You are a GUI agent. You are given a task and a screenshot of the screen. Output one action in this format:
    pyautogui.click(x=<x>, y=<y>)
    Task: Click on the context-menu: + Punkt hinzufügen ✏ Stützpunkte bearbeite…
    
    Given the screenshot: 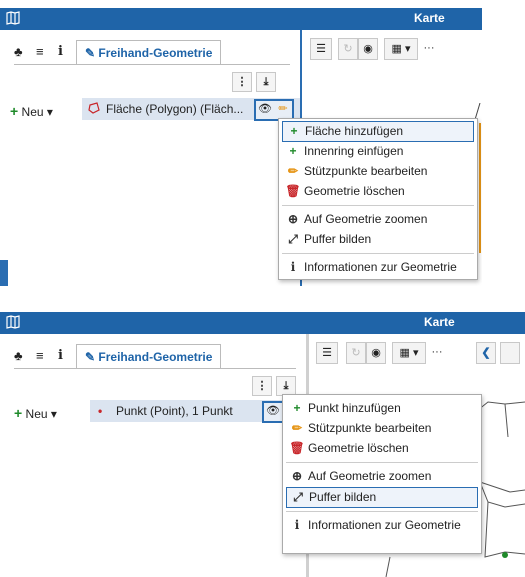 What is the action you would take?
    pyautogui.click(x=382, y=474)
    